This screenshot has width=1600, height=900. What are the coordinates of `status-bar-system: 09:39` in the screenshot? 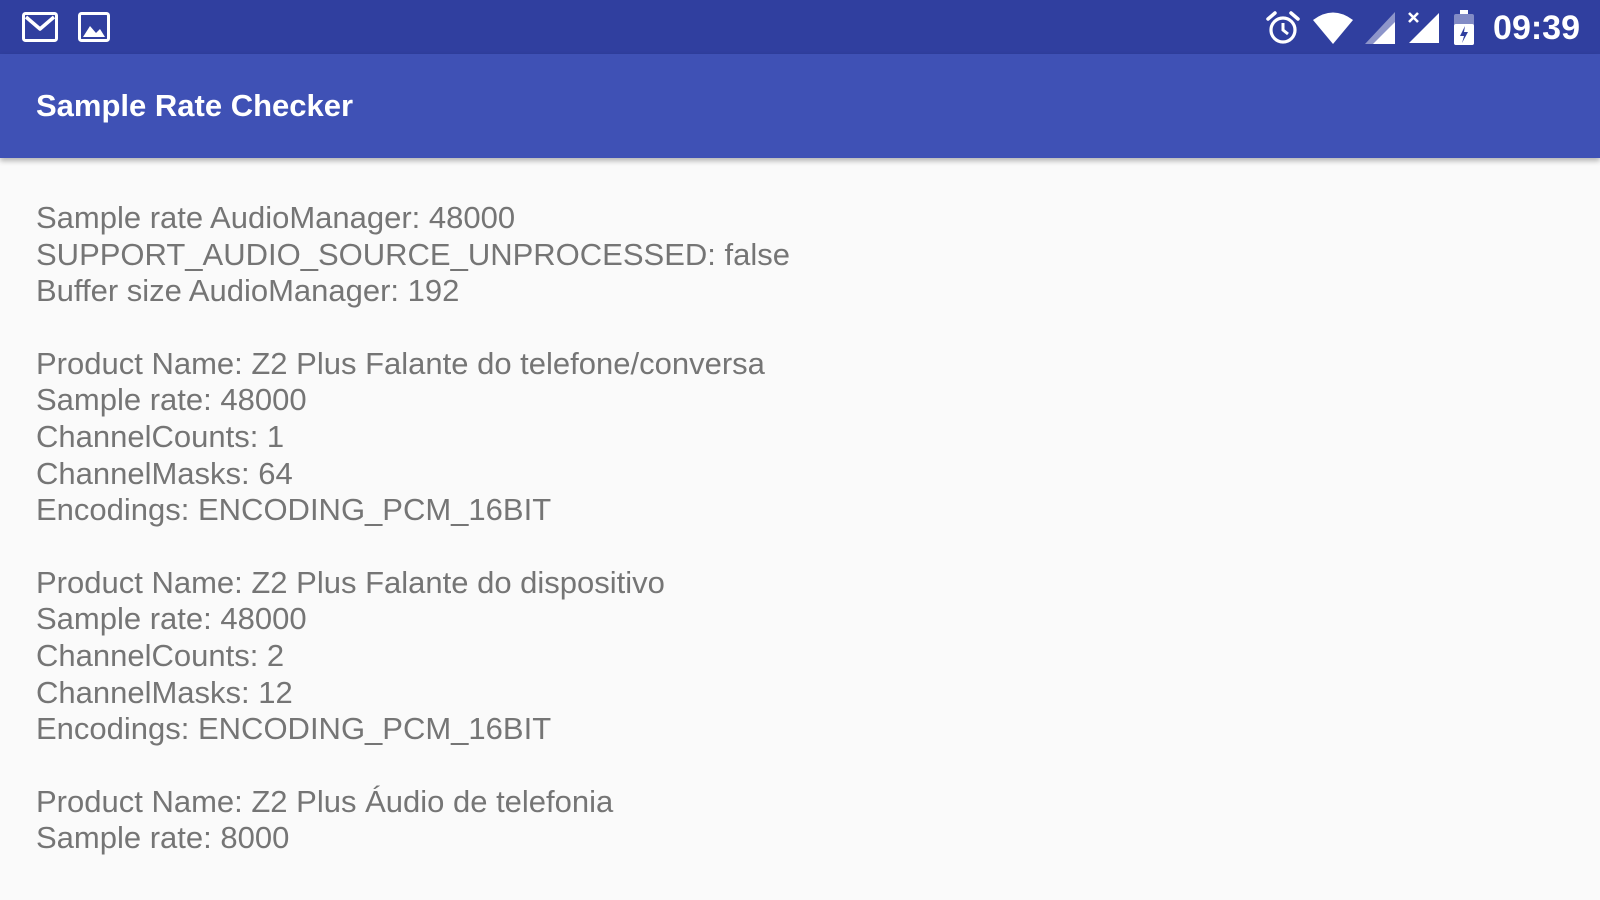 It's located at (1422, 28).